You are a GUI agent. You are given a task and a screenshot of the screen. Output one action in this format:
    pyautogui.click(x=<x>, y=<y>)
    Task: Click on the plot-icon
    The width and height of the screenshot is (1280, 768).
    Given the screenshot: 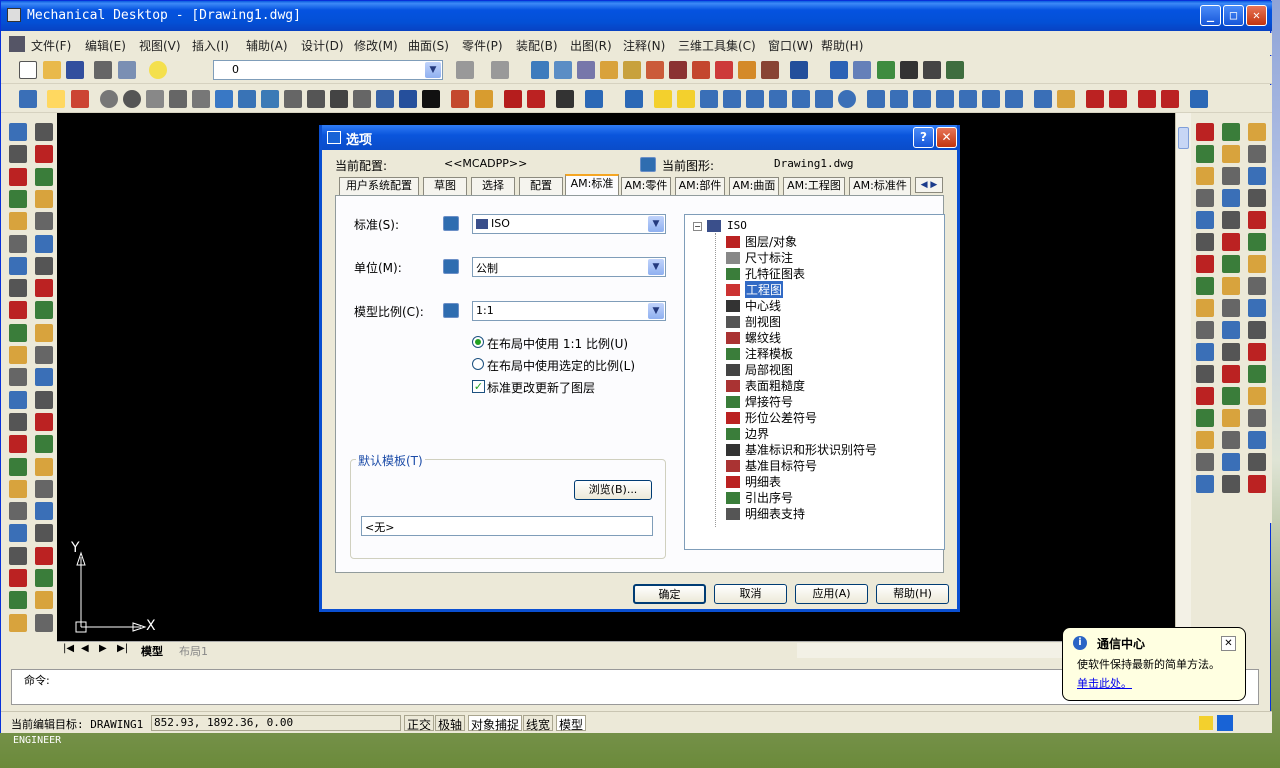 What is the action you would take?
    pyautogui.click(x=103, y=70)
    